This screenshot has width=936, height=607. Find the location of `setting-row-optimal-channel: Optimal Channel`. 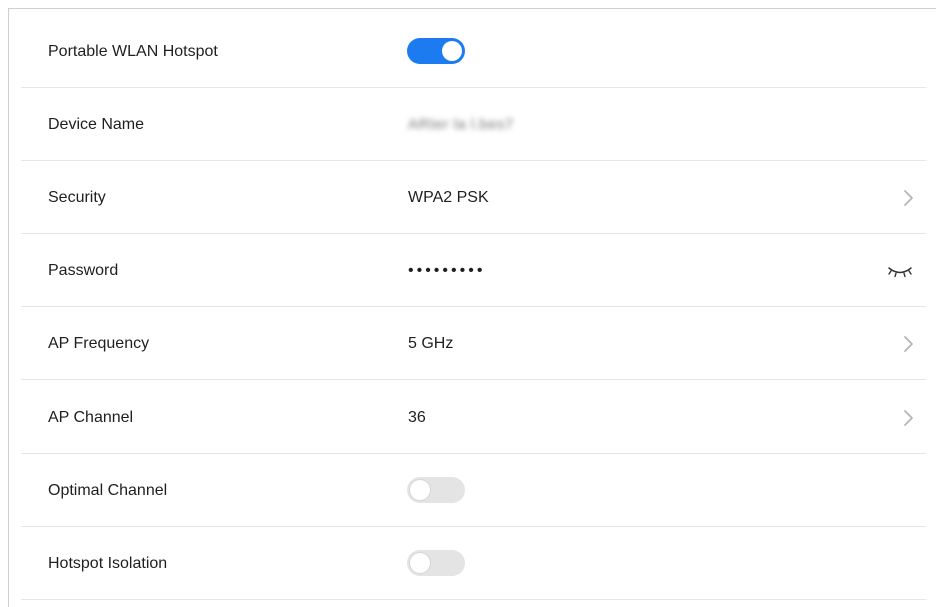

setting-row-optimal-channel: Optimal Channel is located at coordinates (473, 490).